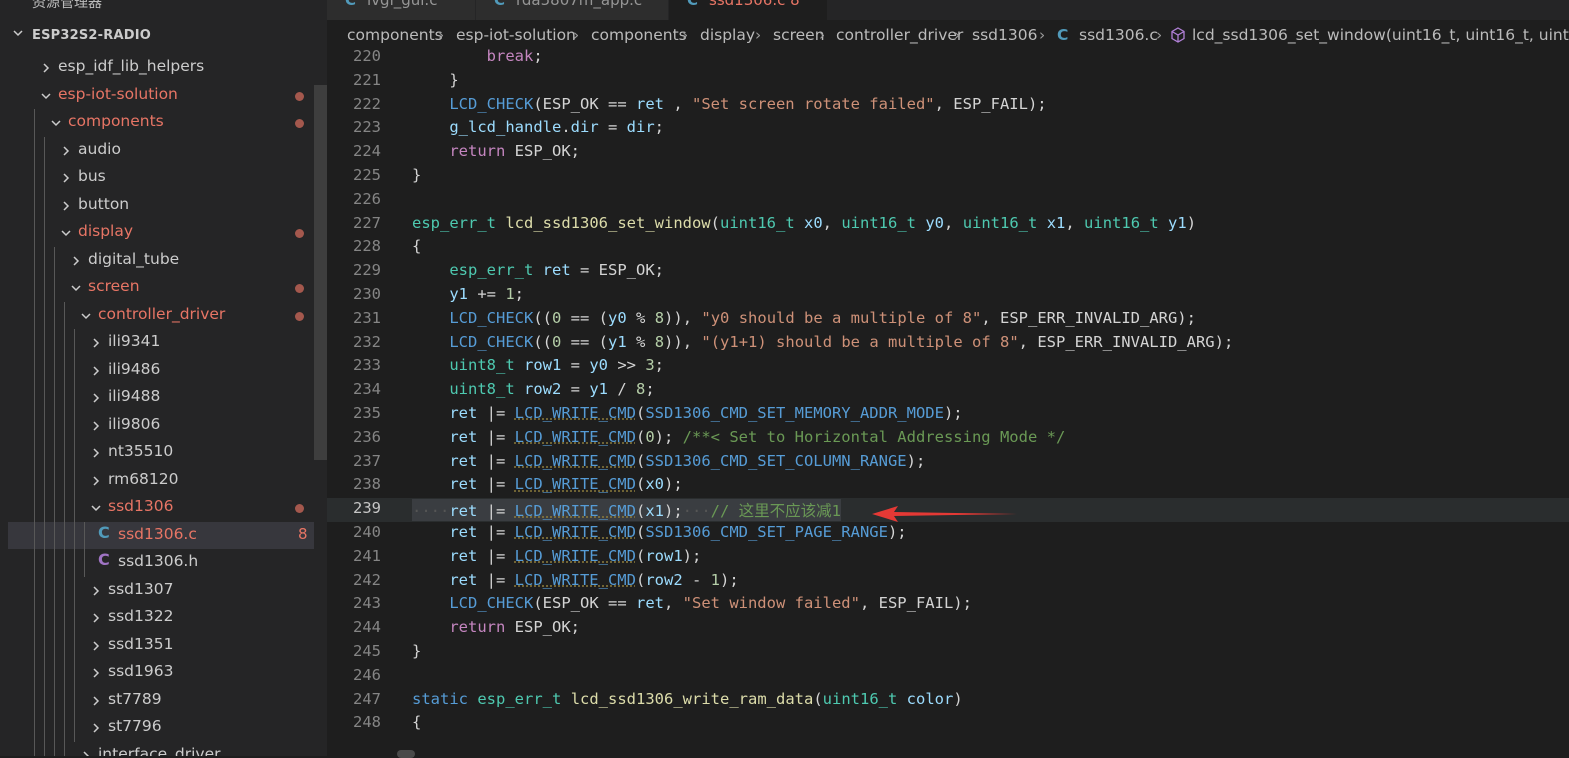 The height and width of the screenshot is (758, 1569). What do you see at coordinates (435, 79) in the screenshot?
I see `code-token: }` at bounding box center [435, 79].